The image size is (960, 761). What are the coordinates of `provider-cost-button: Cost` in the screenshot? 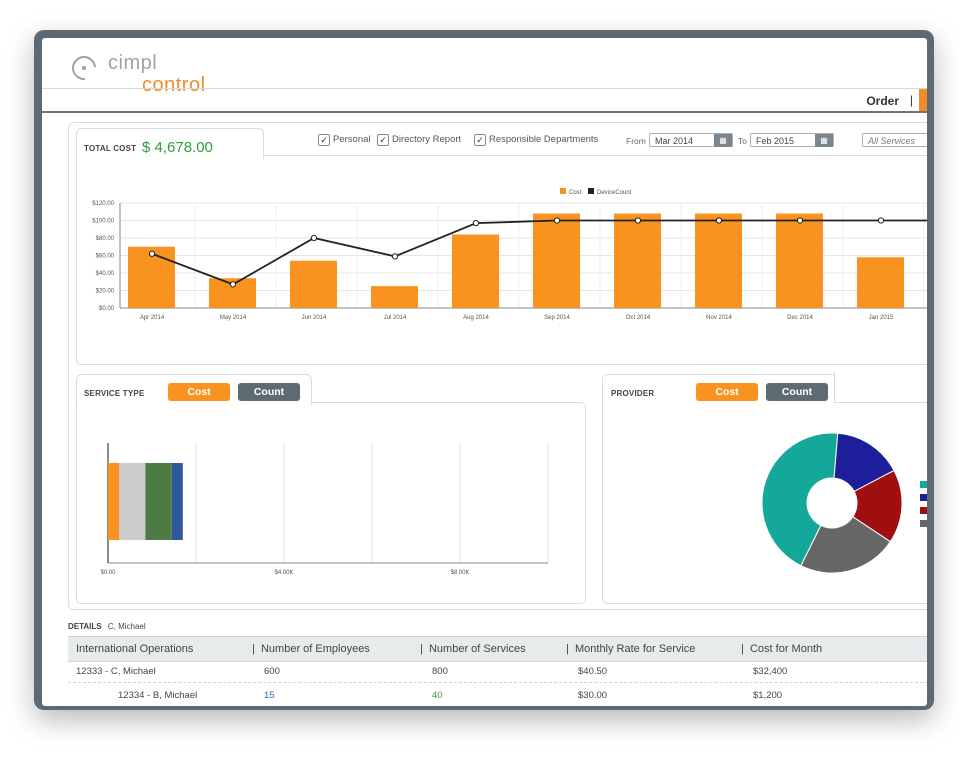 It's located at (727, 392).